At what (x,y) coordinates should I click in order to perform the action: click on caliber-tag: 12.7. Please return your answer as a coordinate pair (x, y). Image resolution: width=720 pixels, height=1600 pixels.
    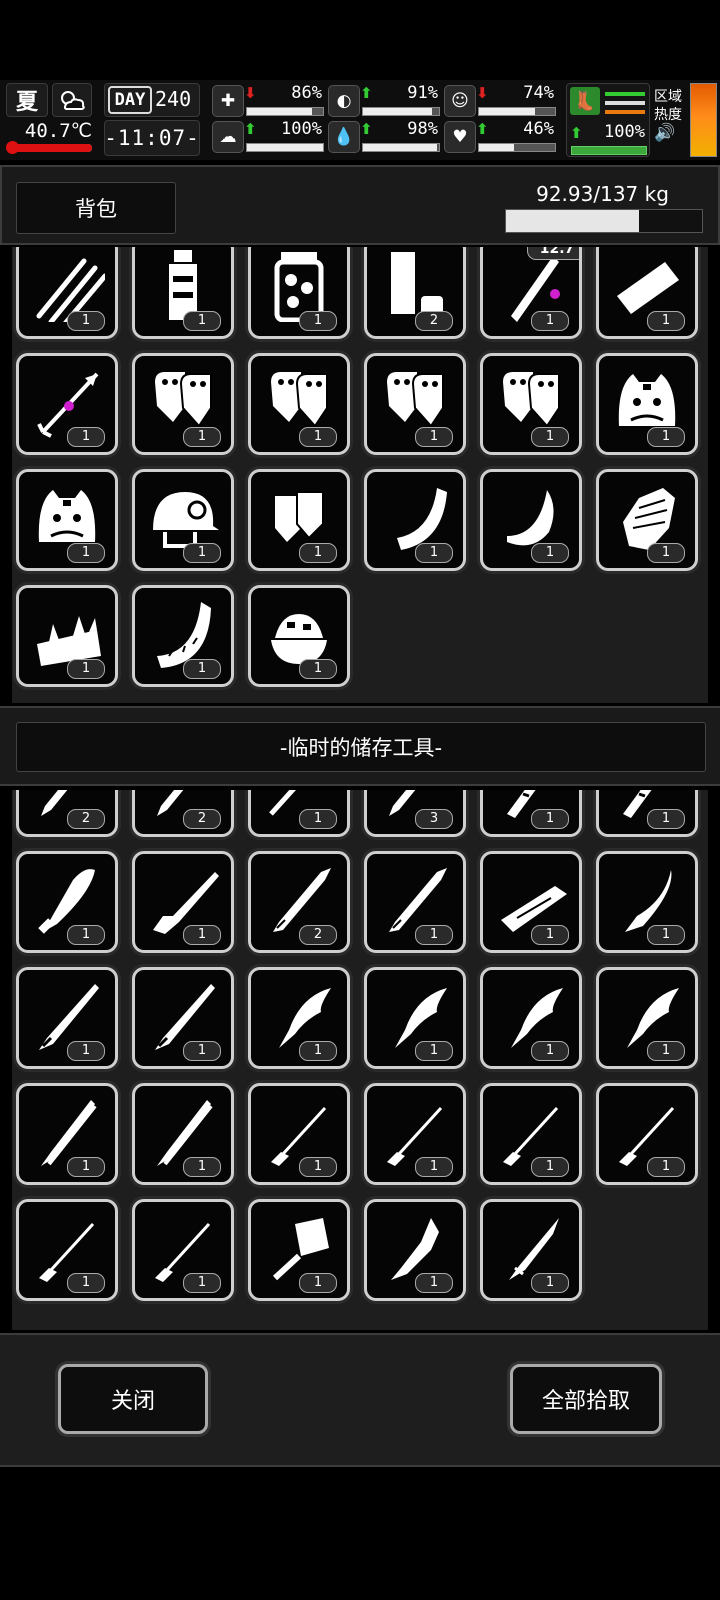
    Looking at the image, I should click on (553, 253).